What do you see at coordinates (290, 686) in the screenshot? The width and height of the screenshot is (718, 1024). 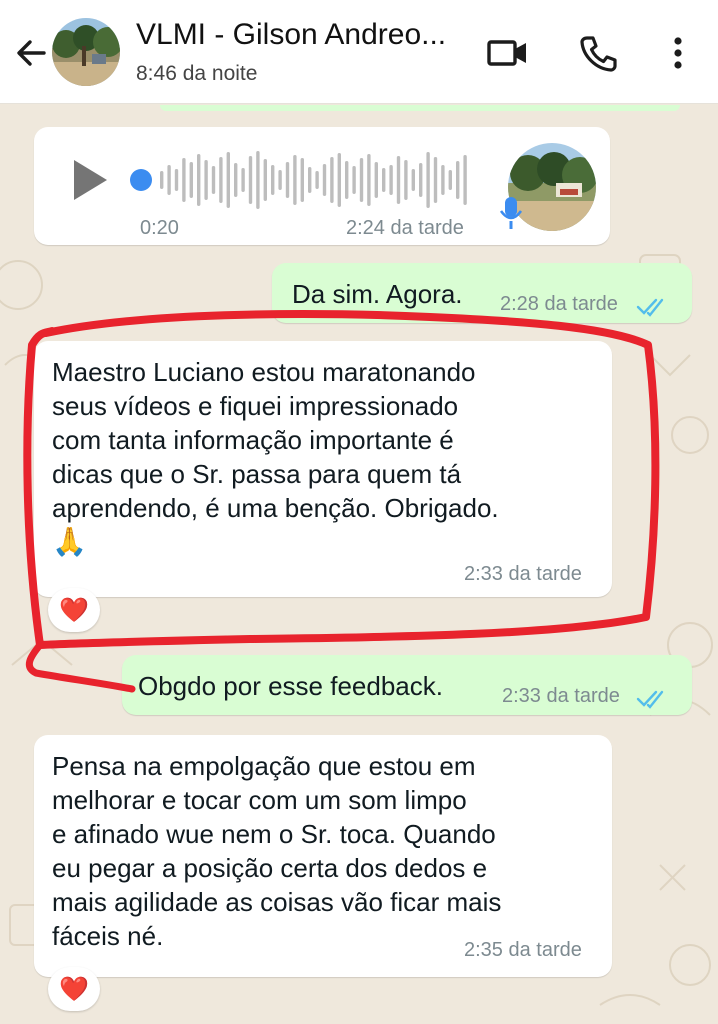 I see `message-text: Obgdo por esse feedback.` at bounding box center [290, 686].